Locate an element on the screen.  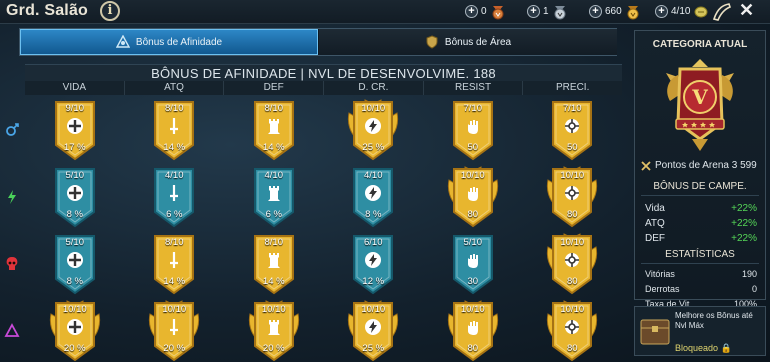
close-button: ✕ is located at coordinates (746, 10).